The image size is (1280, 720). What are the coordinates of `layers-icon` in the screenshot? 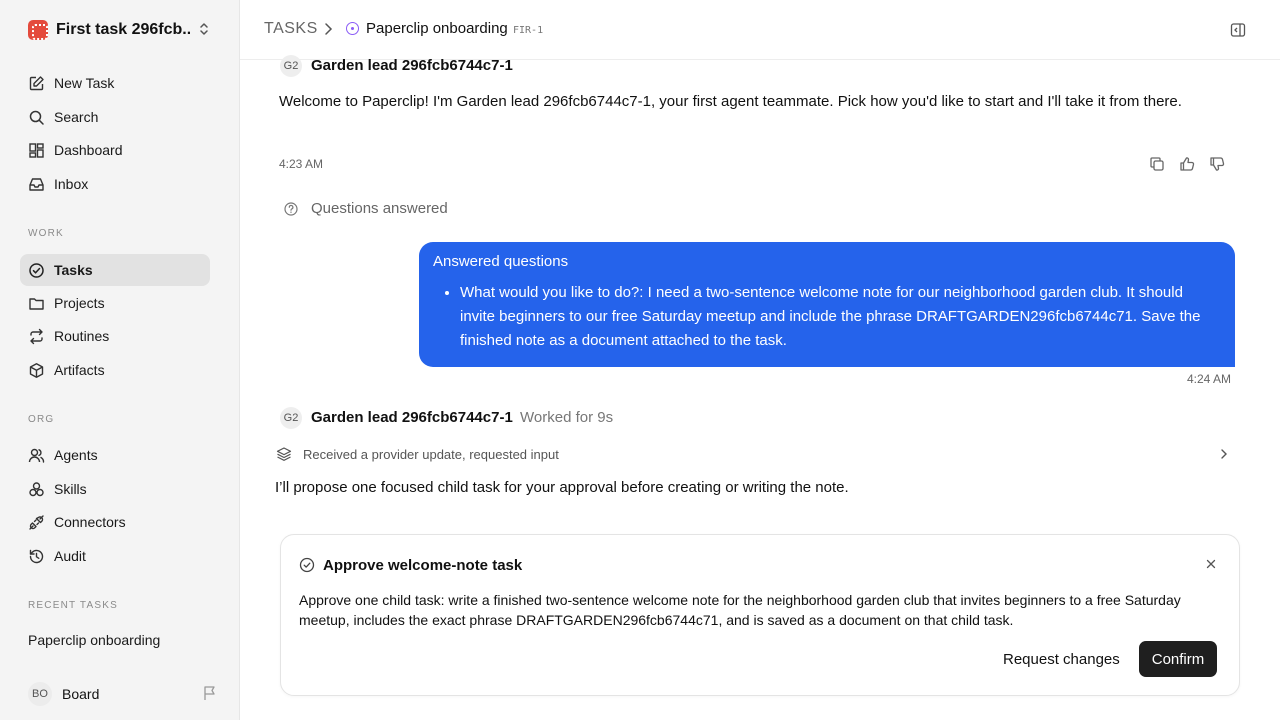 It's located at (284, 454).